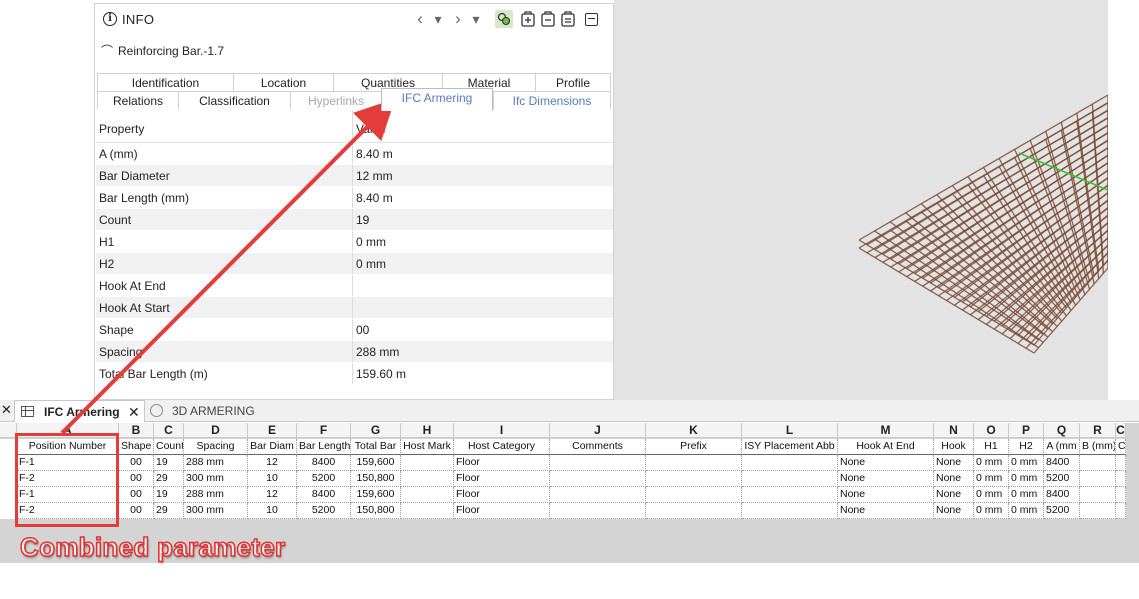 The height and width of the screenshot is (599, 1139). I want to click on column-letter-header: D, so click(216, 430).